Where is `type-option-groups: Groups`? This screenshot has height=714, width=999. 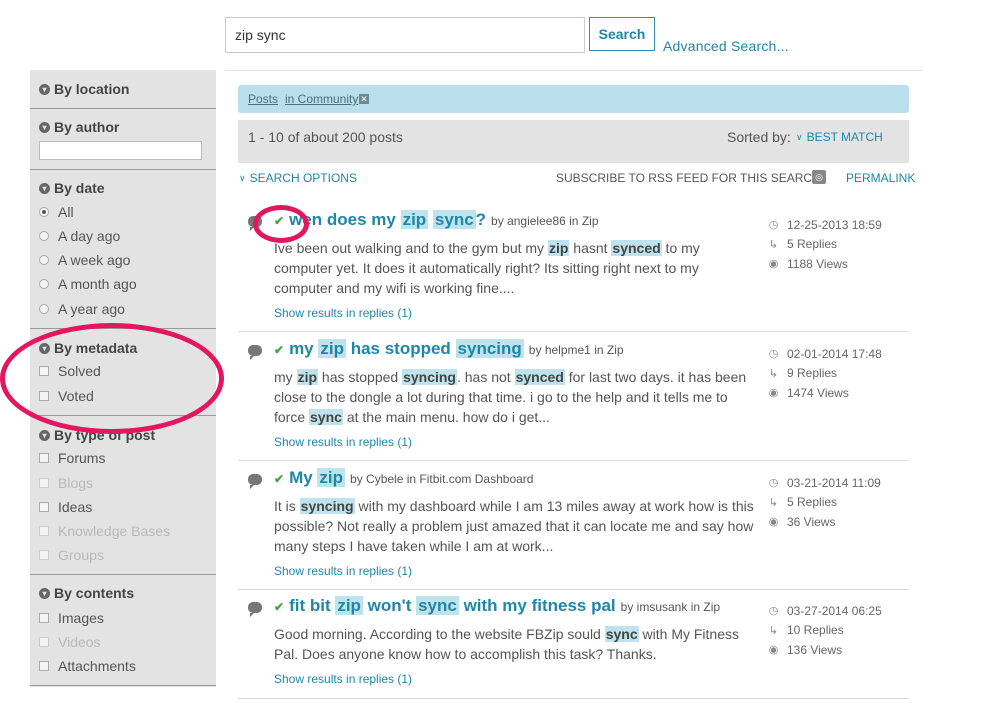 type-option-groups: Groups is located at coordinates (71, 555).